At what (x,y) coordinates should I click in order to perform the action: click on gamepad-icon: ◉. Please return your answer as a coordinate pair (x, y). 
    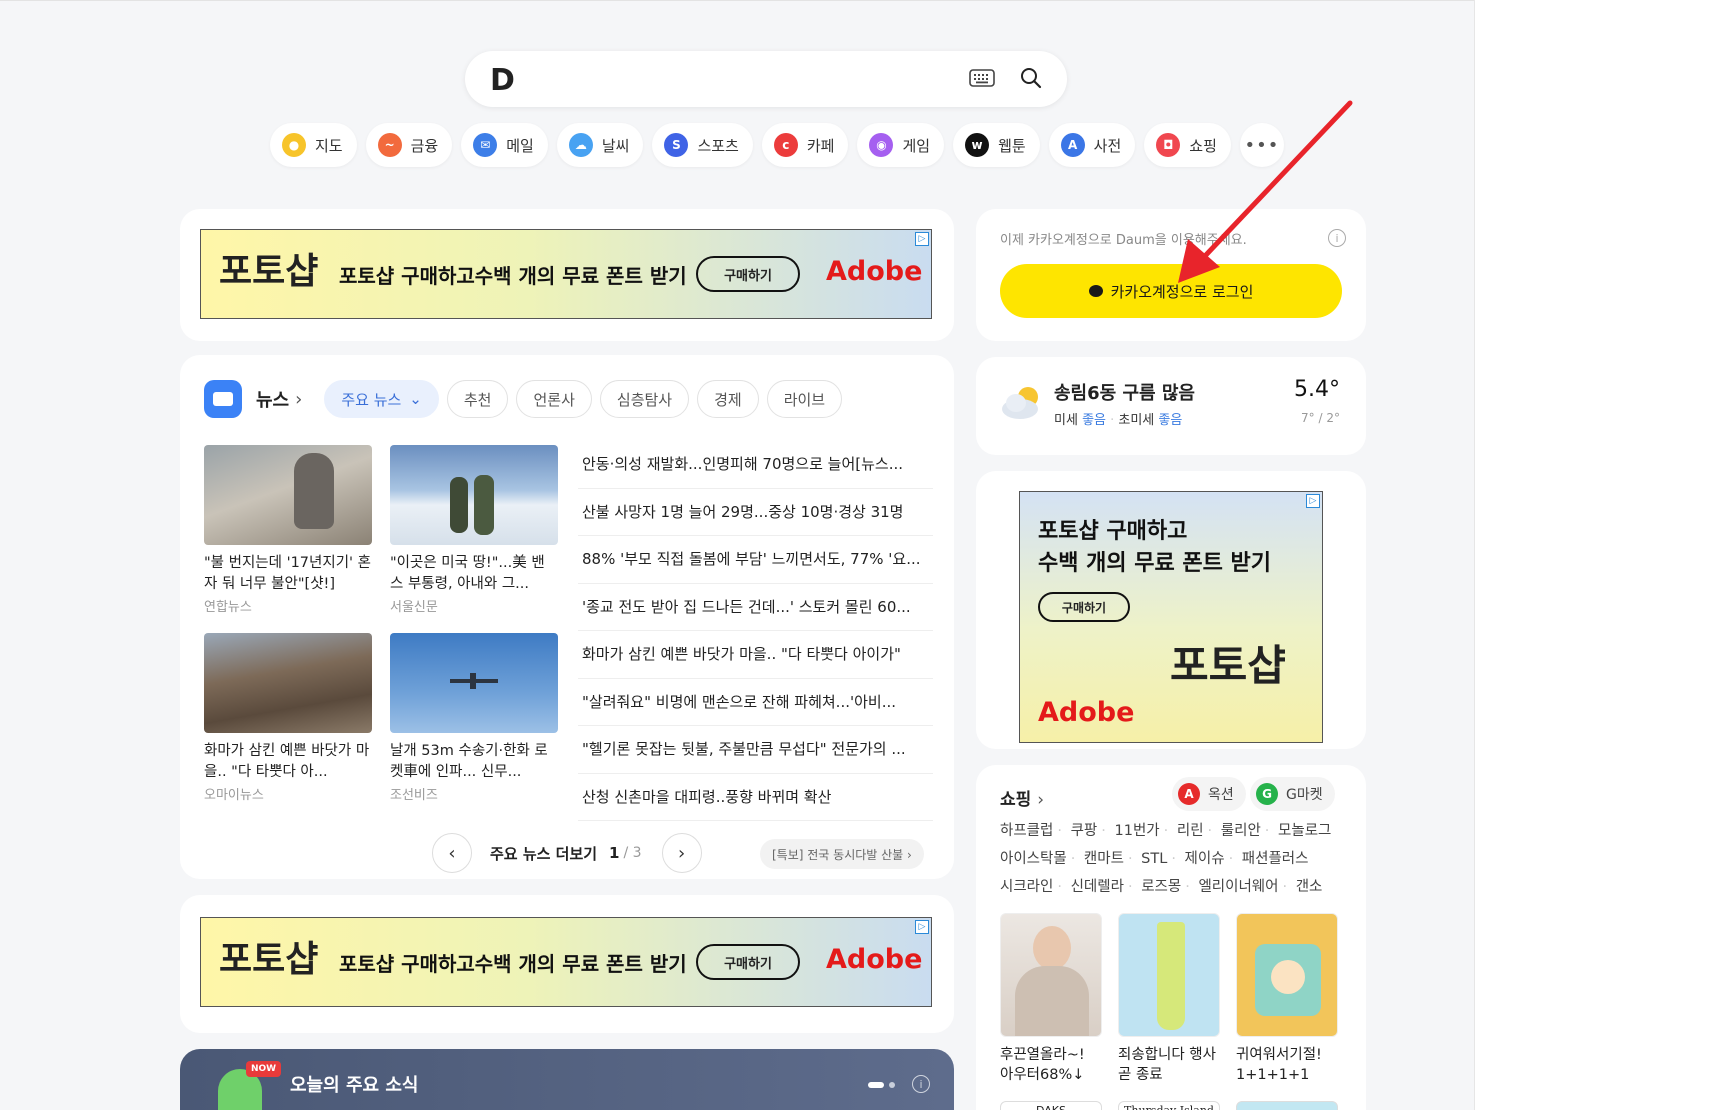
    Looking at the image, I should click on (881, 145).